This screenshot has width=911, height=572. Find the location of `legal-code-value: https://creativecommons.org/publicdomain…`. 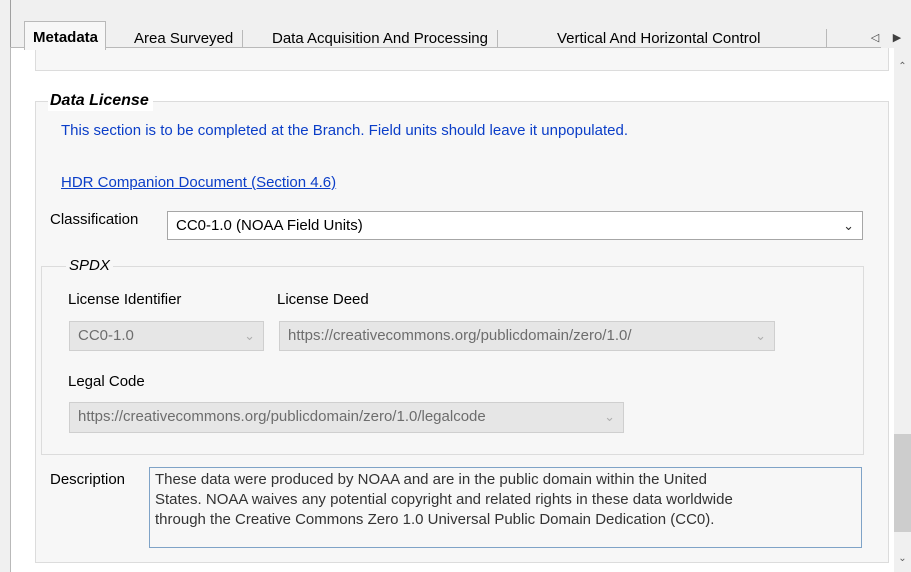

legal-code-value: https://creativecommons.org/publicdomain… is located at coordinates (282, 416).